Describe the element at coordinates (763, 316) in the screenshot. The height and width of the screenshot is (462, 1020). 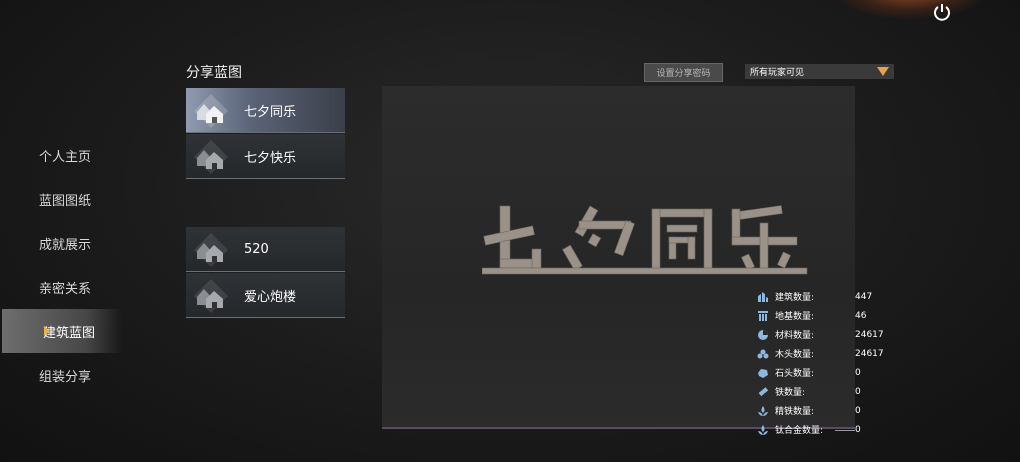
I see `foundation-icon` at that location.